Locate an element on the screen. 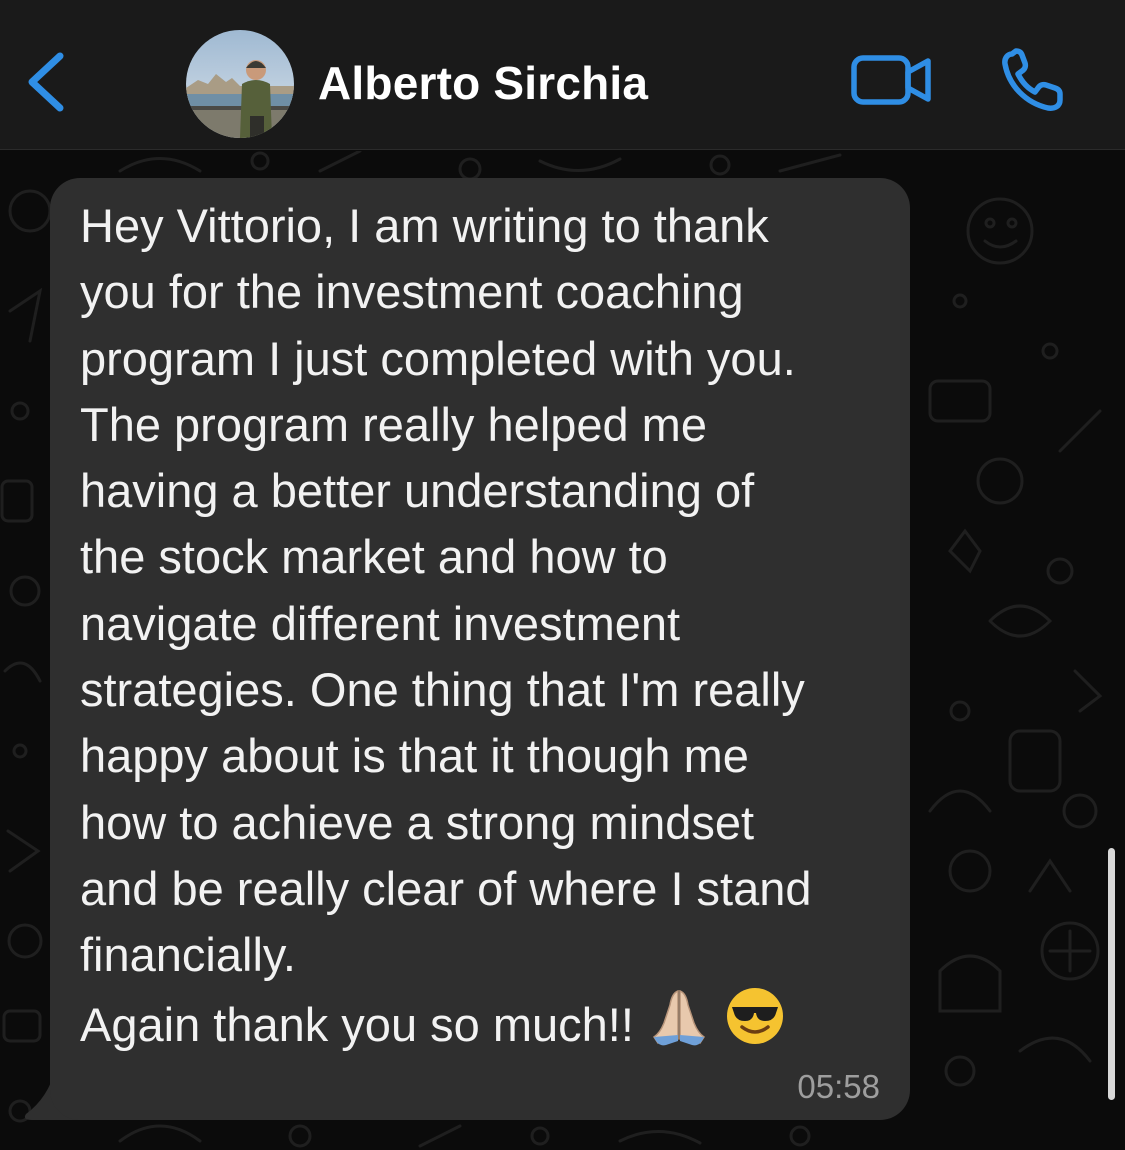 The height and width of the screenshot is (1150, 1125). phone-icon is located at coordinates (1032, 79).